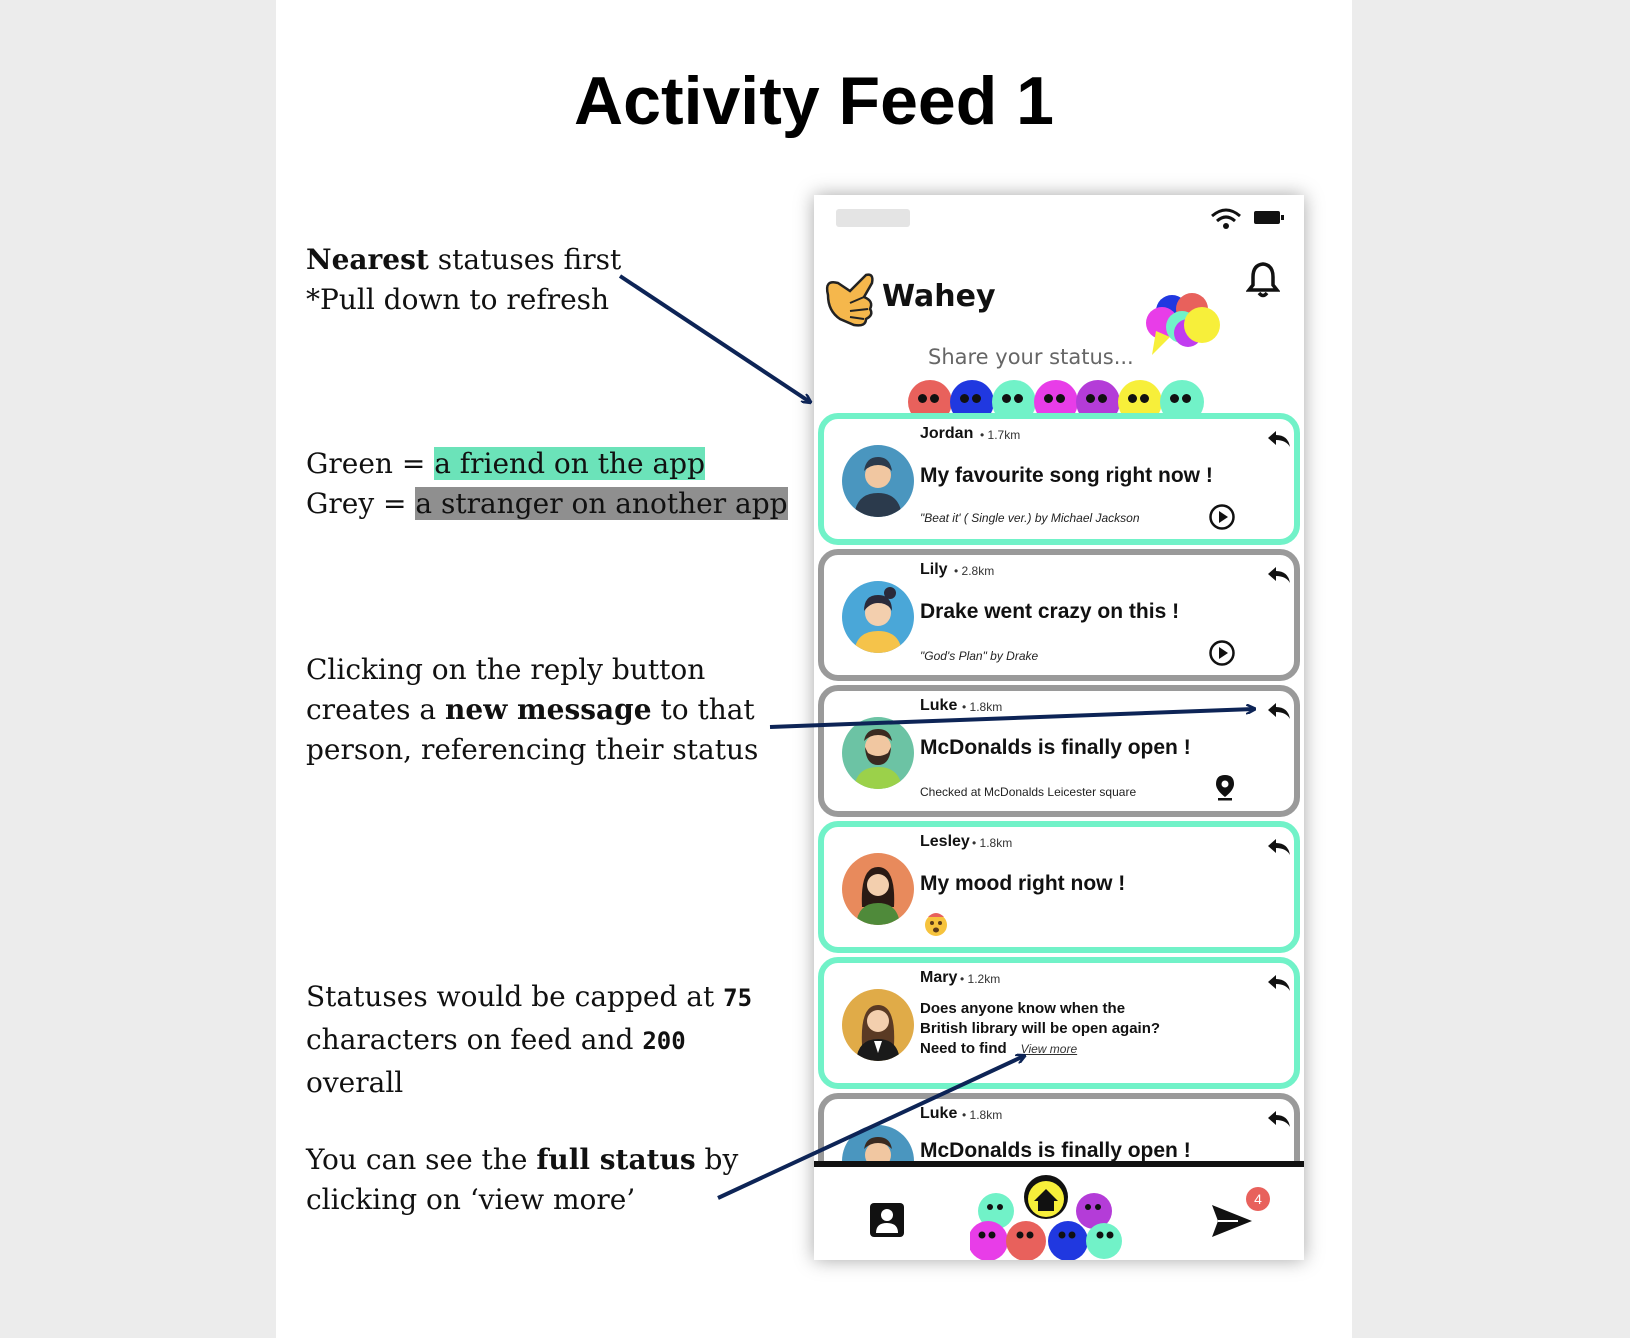 This screenshot has height=1338, width=1630. I want to click on bell-icon, so click(1263, 280).